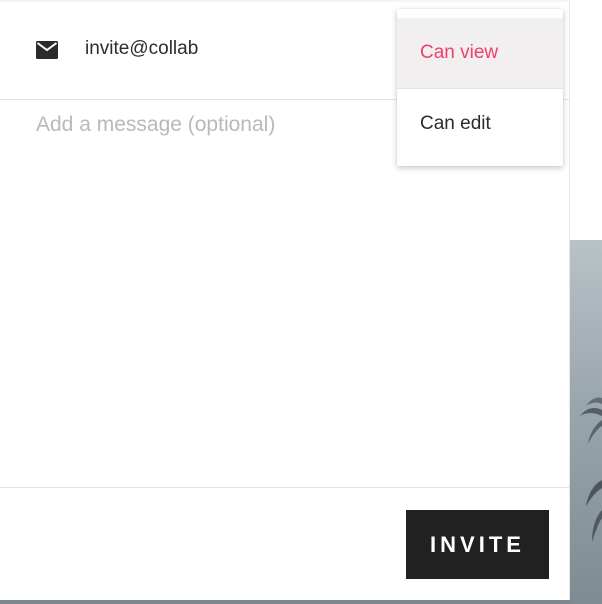 The height and width of the screenshot is (604, 602). Describe the element at coordinates (480, 53) in the screenshot. I see `menu-item-can-view: Can view` at that location.